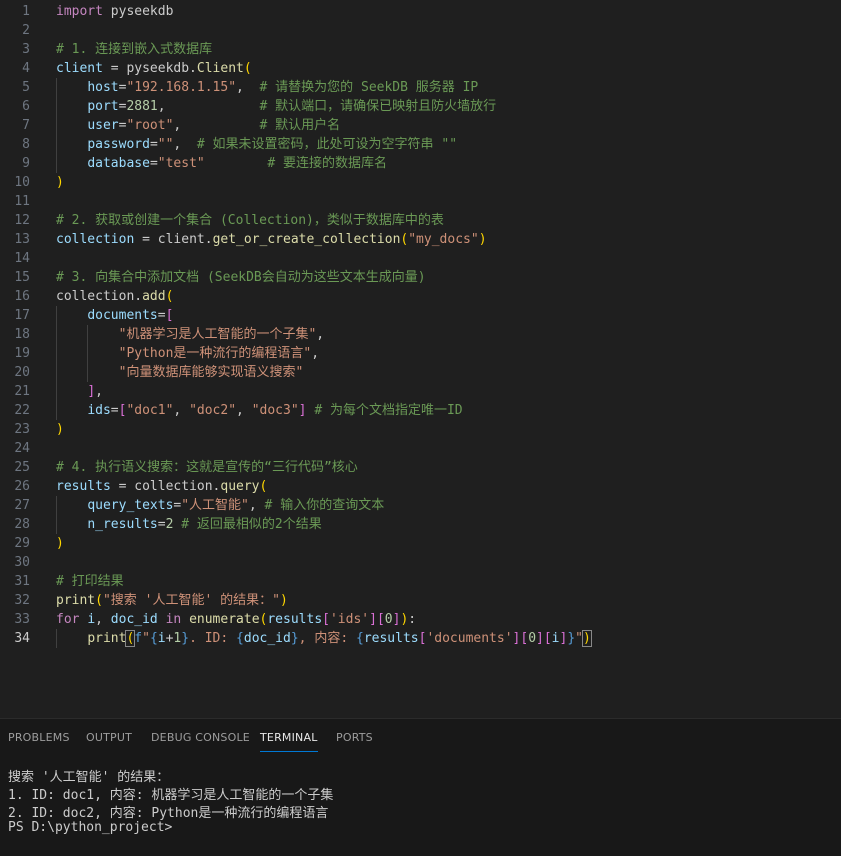 This screenshot has width=841, height=856. What do you see at coordinates (22, 391) in the screenshot?
I see `line-number: 21` at bounding box center [22, 391].